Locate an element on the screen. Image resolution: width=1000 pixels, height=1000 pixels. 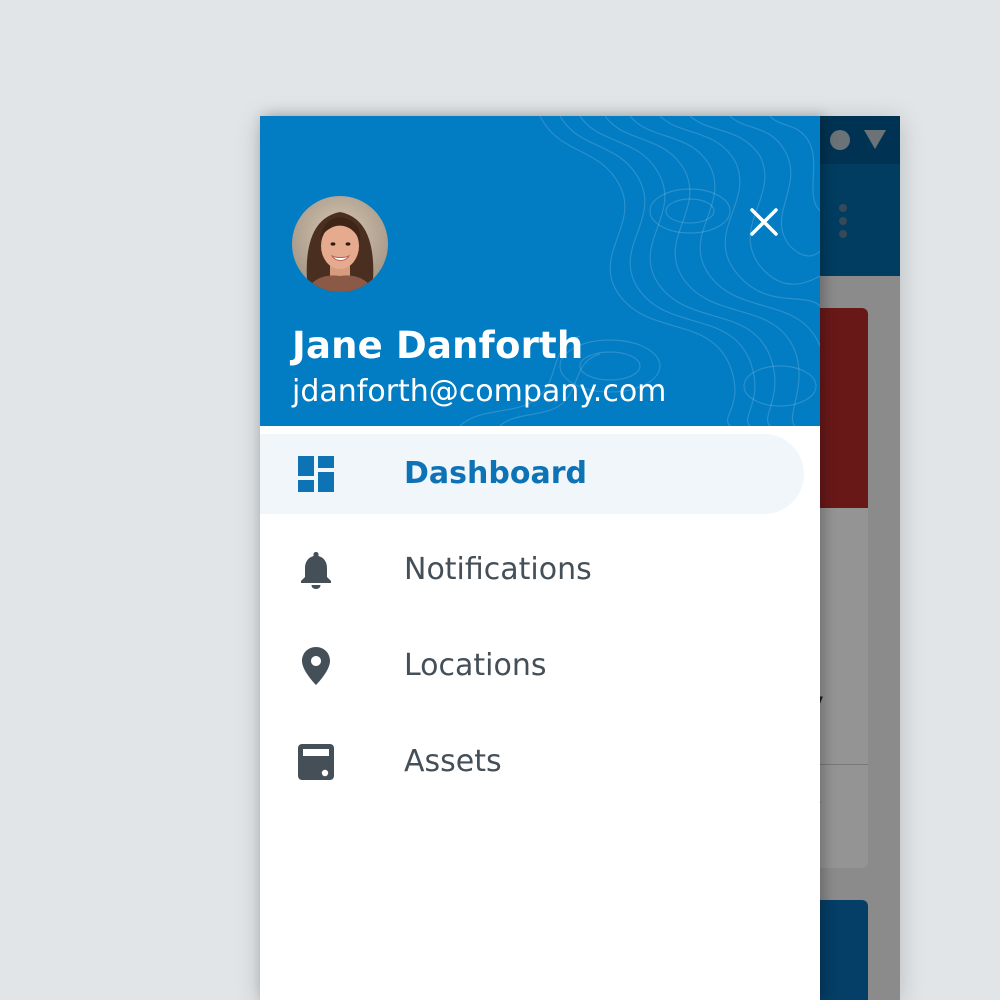
nav-label-locations: Locations is located at coordinates (475, 665).